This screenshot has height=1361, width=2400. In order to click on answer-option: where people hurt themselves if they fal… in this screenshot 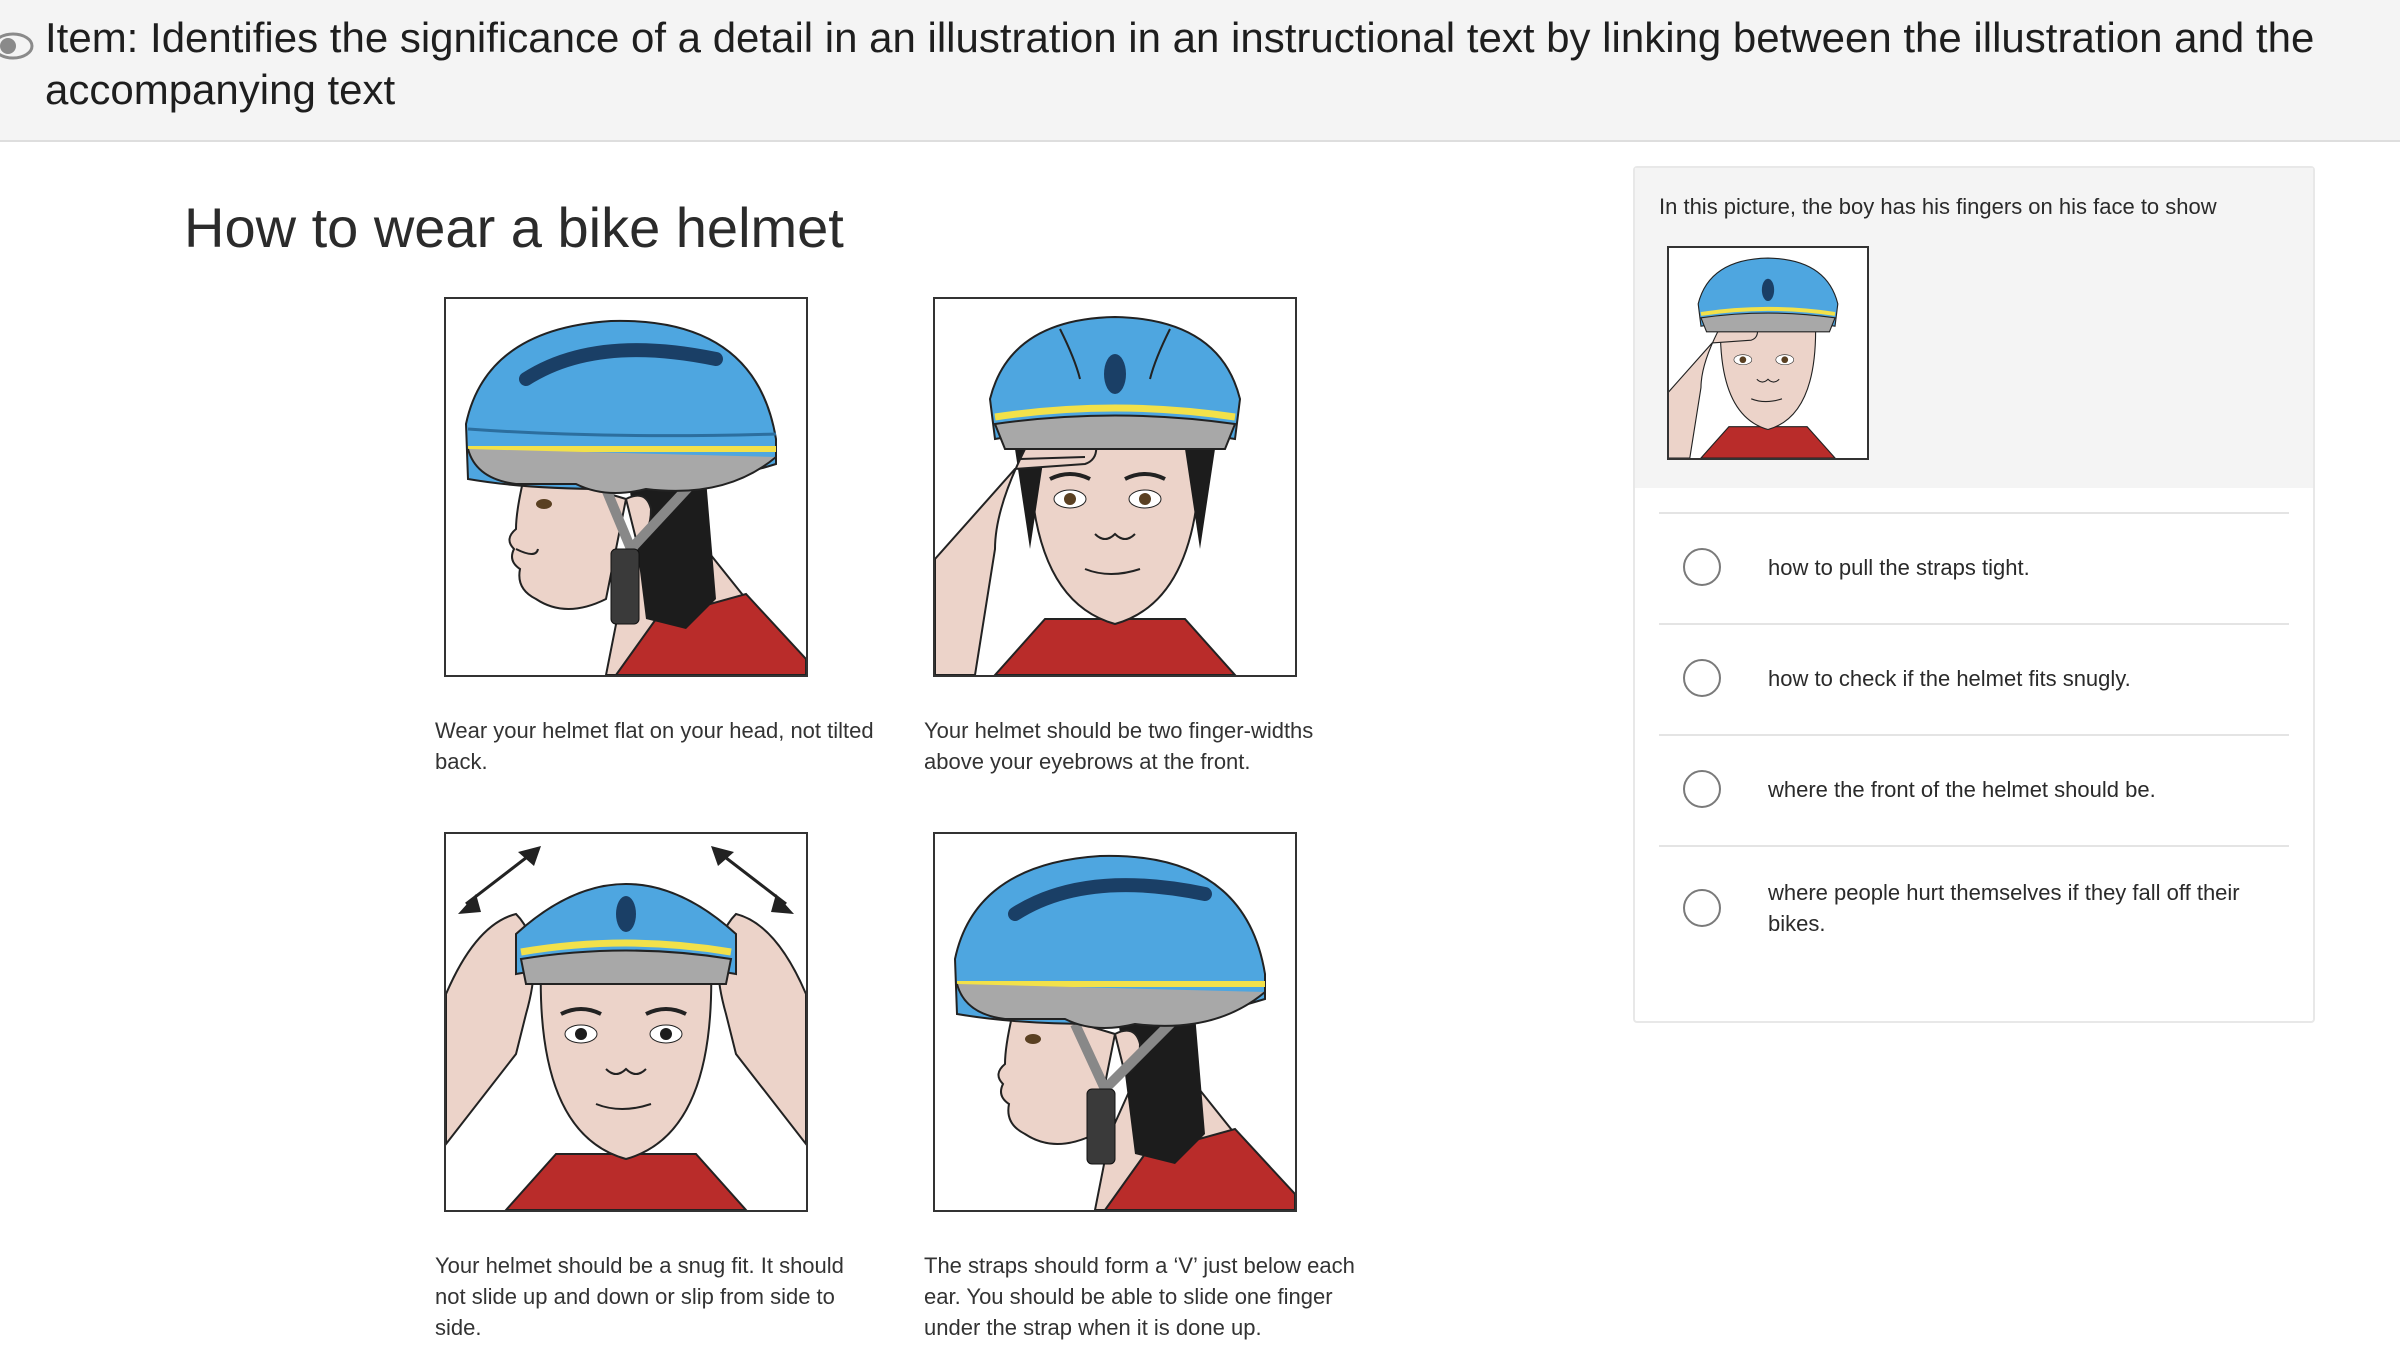, I will do `click(1974, 916)`.